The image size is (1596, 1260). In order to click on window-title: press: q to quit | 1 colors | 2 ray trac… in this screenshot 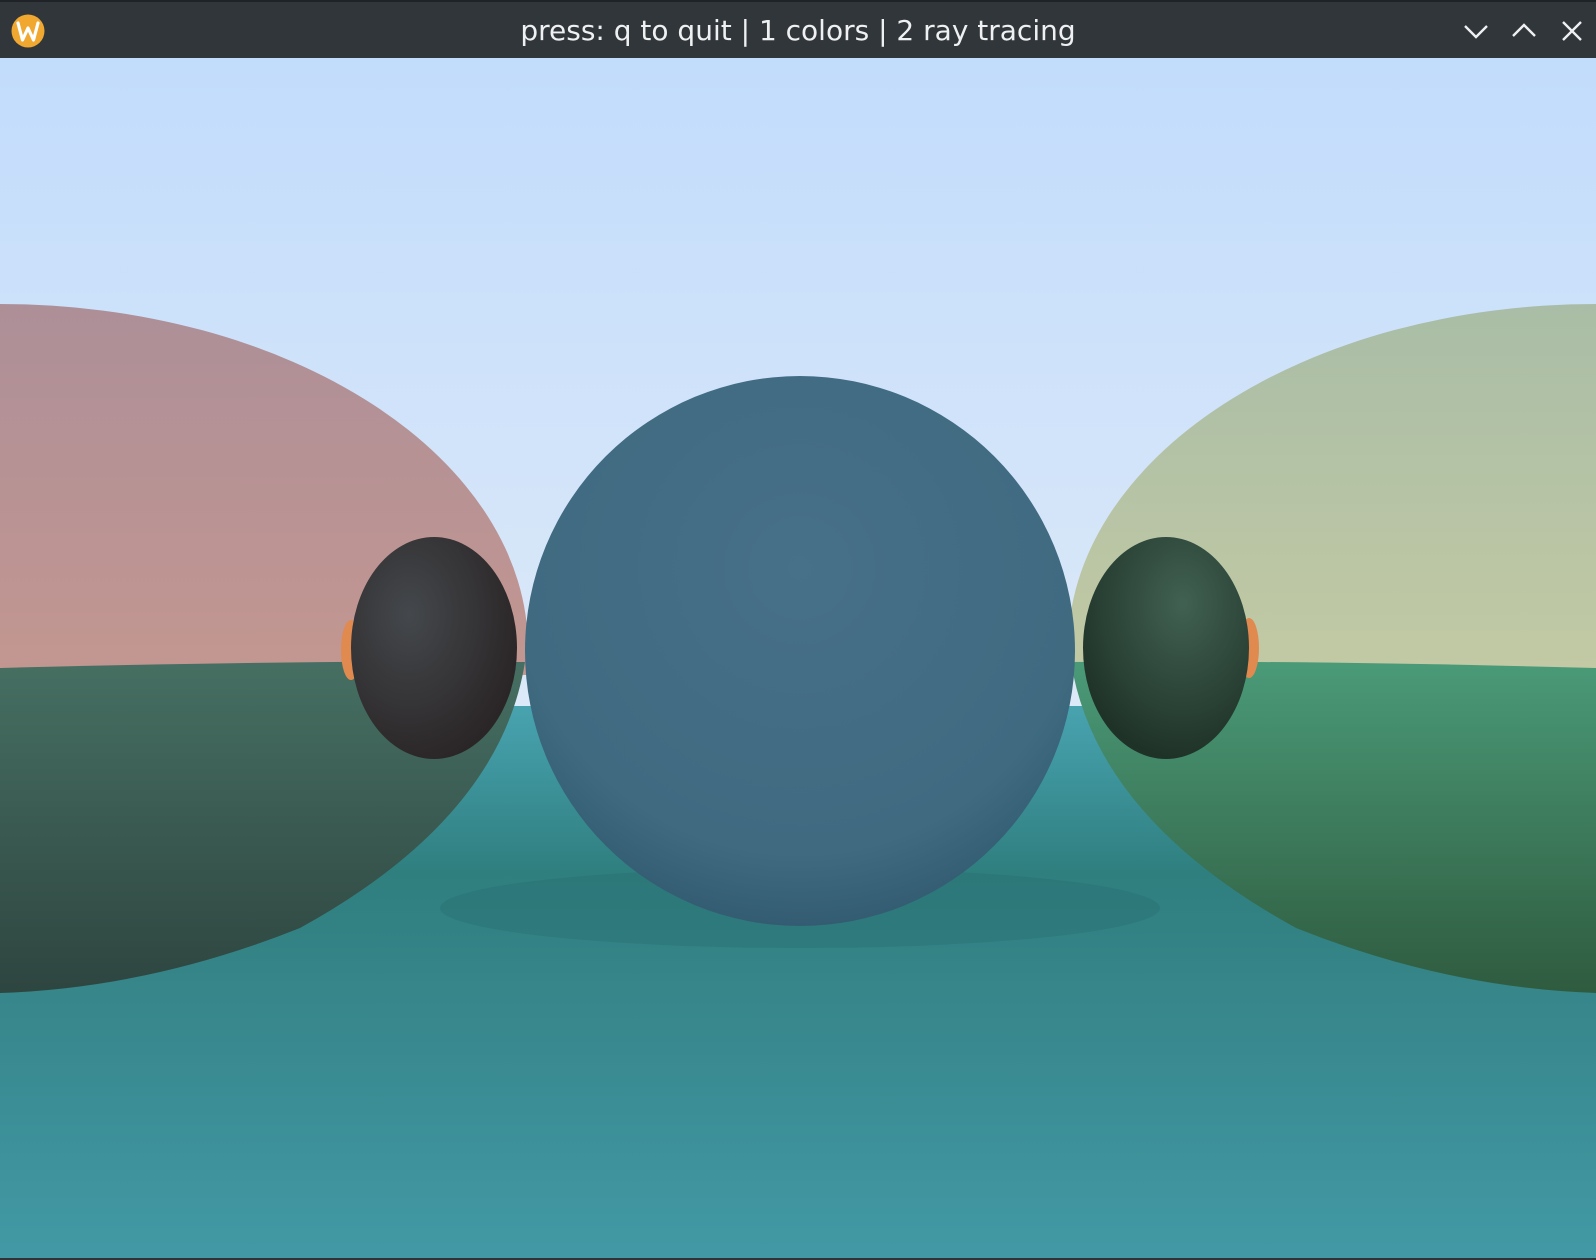, I will do `click(798, 30)`.